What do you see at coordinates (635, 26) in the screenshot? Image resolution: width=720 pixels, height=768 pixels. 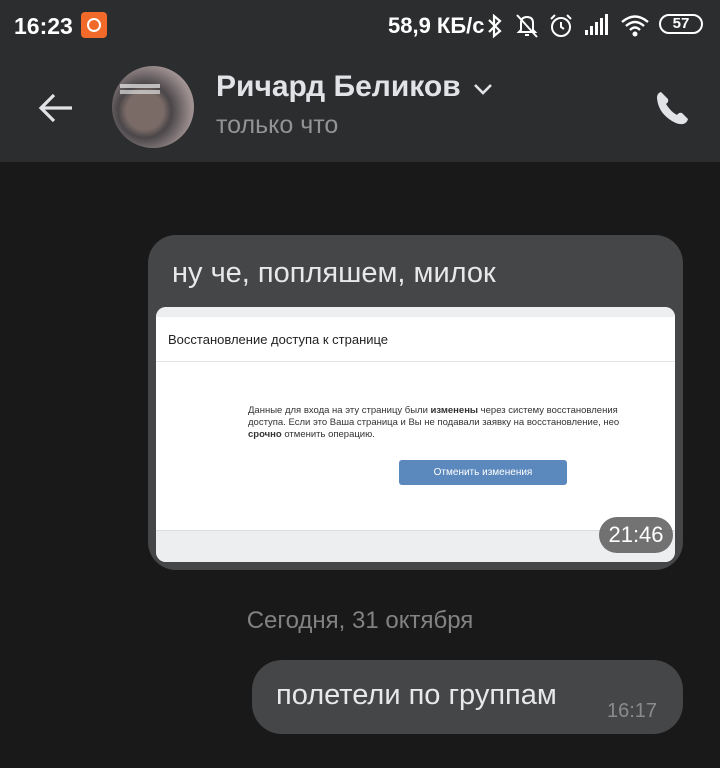 I see `wifi-icon` at bounding box center [635, 26].